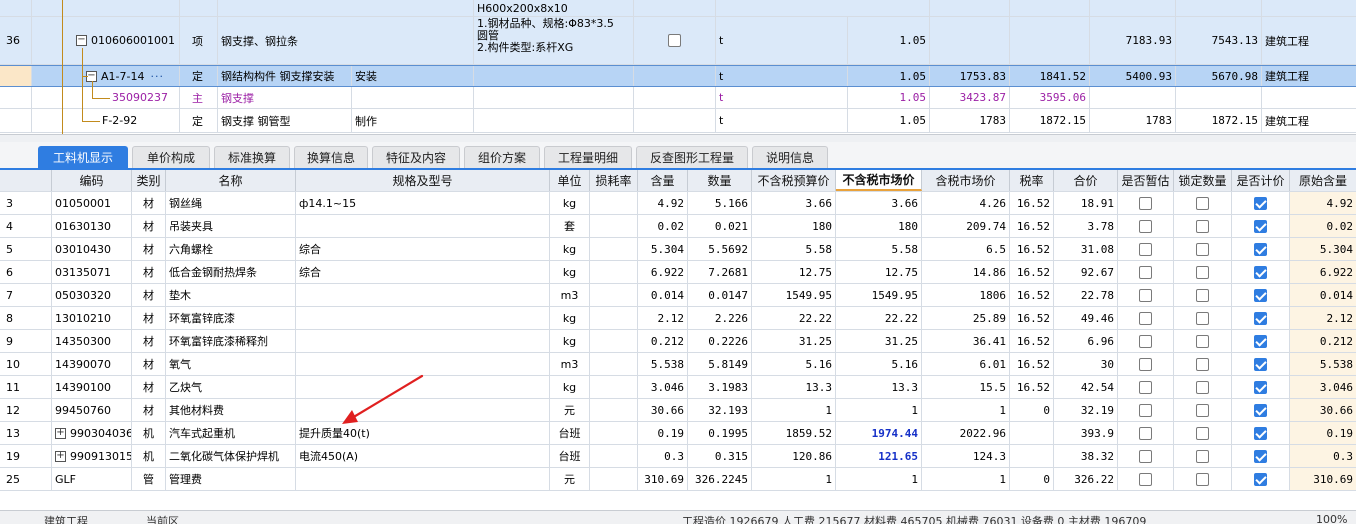 Image resolution: width=1356 pixels, height=524 pixels. I want to click on content-value: 3.046, so click(663, 387).